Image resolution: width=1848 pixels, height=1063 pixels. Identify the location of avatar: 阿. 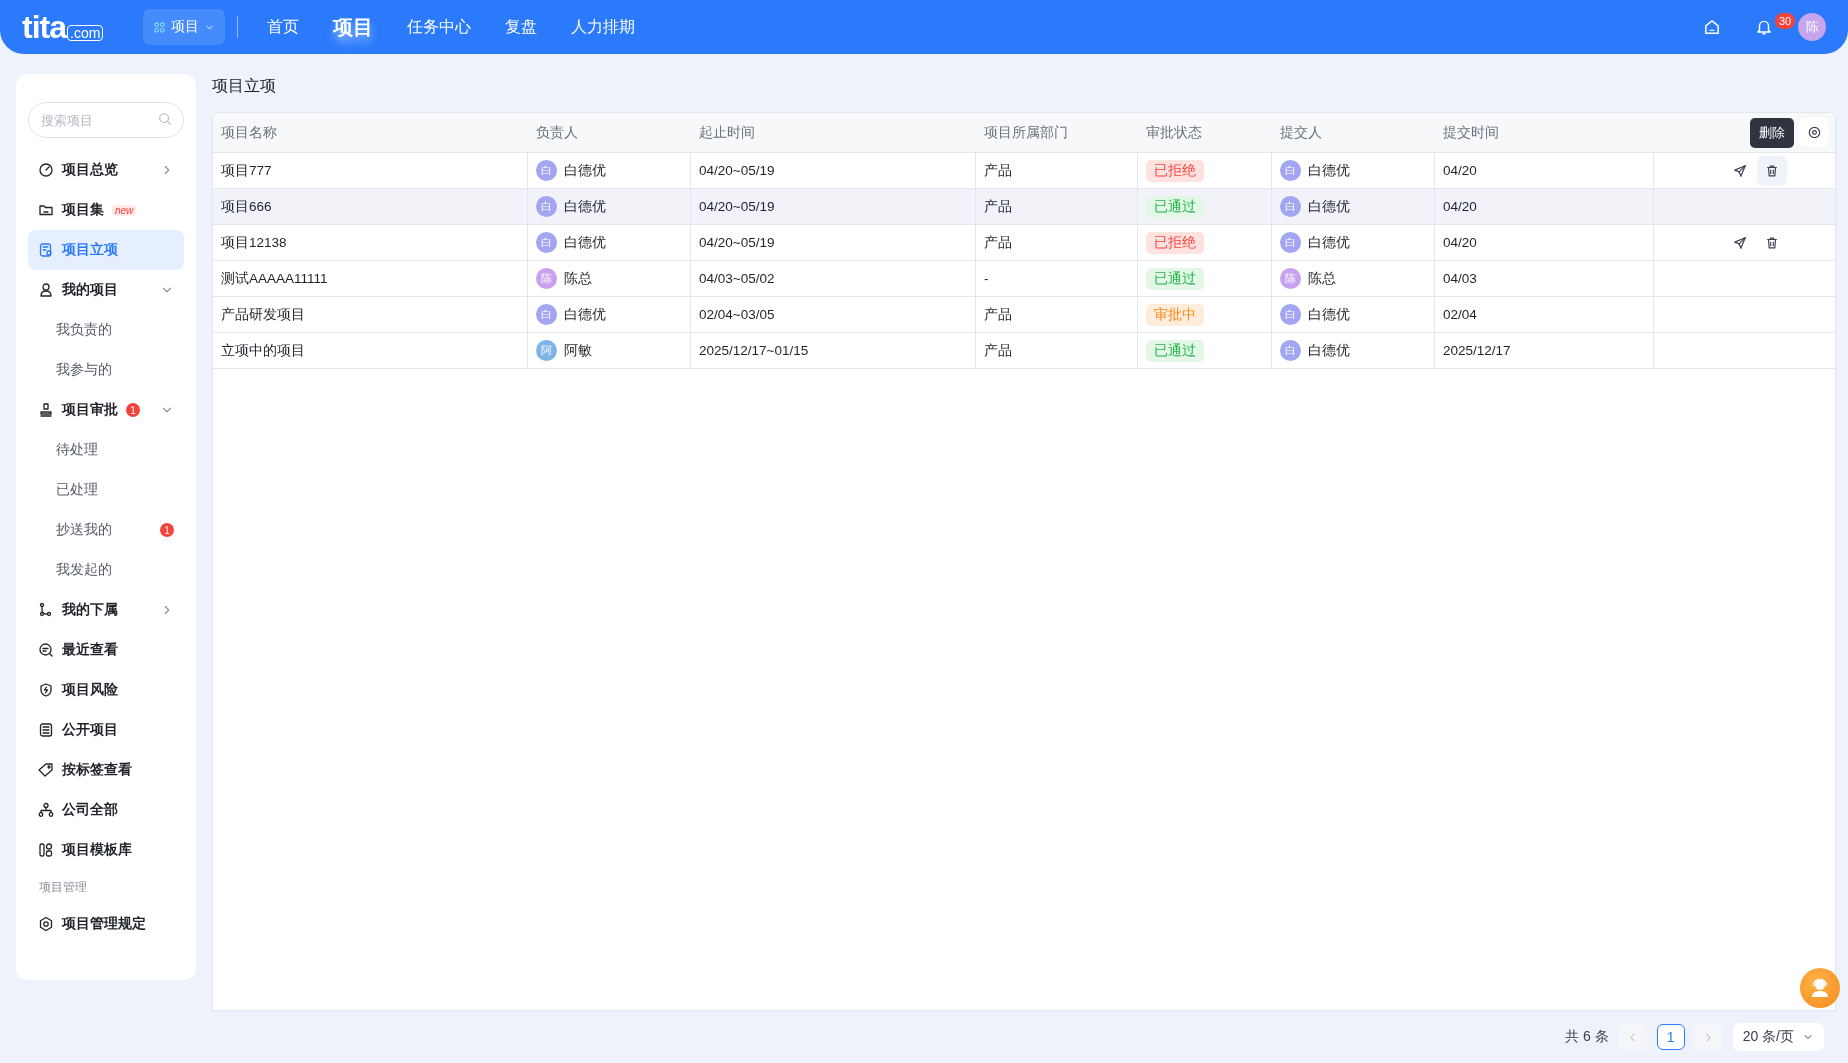
(546, 350).